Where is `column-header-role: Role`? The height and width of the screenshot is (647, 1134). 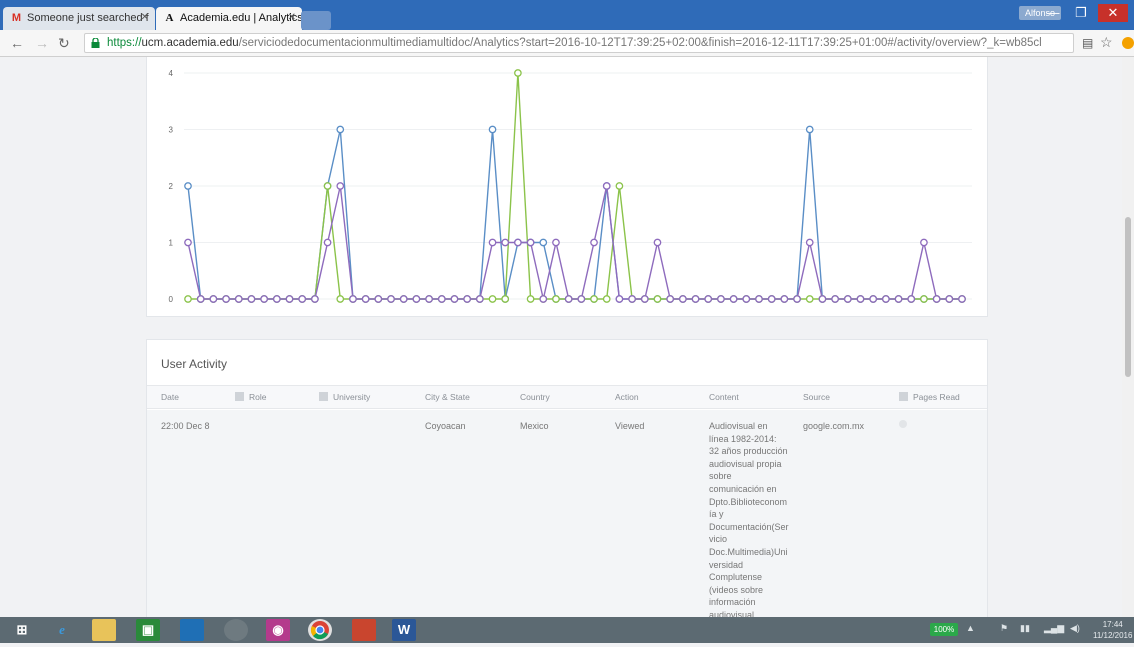 column-header-role: Role is located at coordinates (250, 397).